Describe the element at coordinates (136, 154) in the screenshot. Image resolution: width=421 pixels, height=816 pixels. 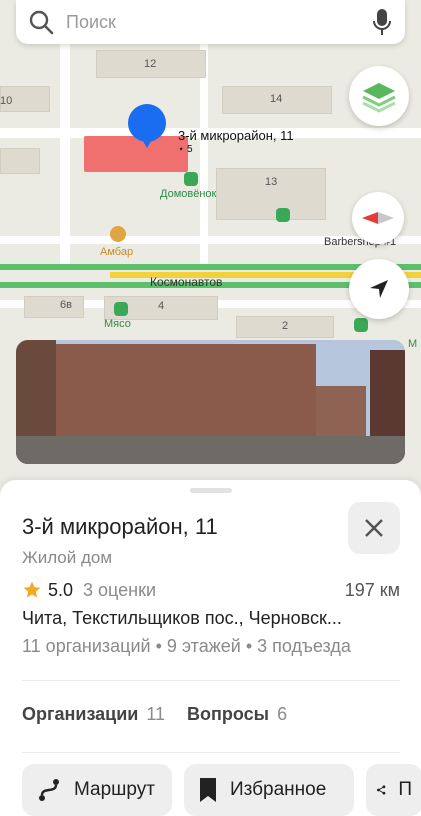
I see `selected-building` at that location.